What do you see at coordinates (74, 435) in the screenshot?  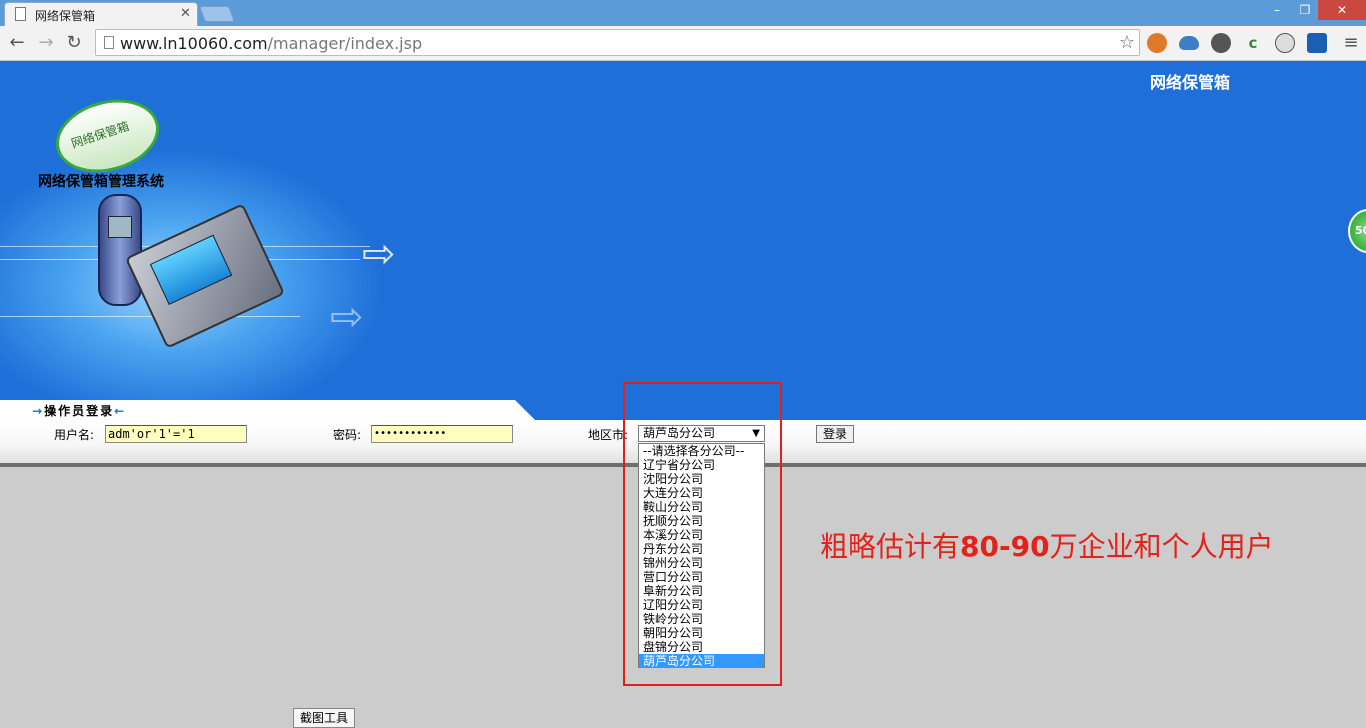 I see `username-label: 用户名:` at bounding box center [74, 435].